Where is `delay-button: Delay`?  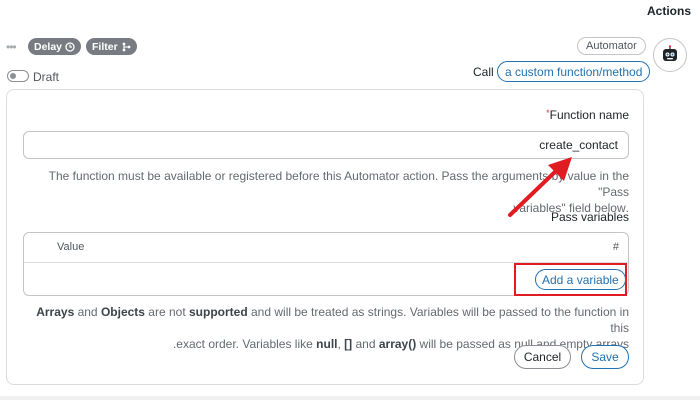 delay-button: Delay is located at coordinates (55, 46).